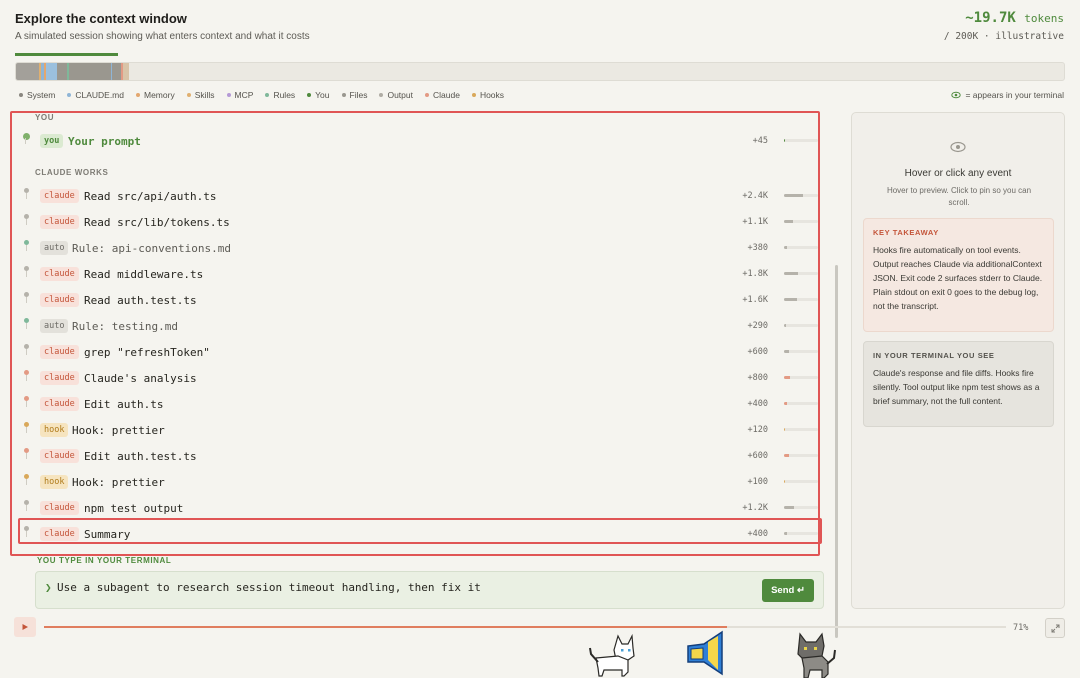 This screenshot has width=1080, height=678. I want to click on legend-label: Hooks, so click(492, 95).